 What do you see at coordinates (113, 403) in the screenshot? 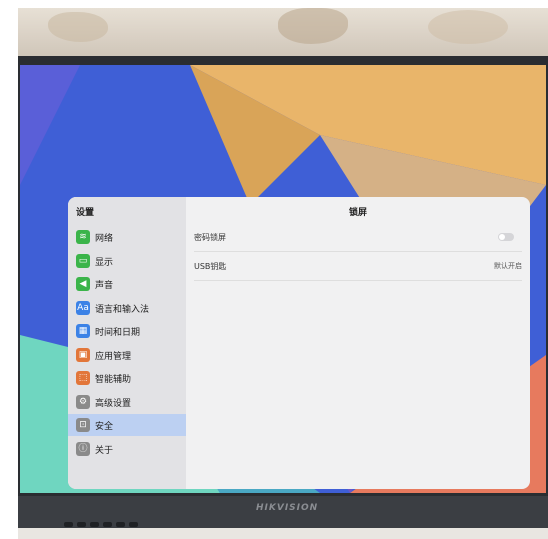
I see `sidebar-item-label: 高级设置` at bounding box center [113, 403].